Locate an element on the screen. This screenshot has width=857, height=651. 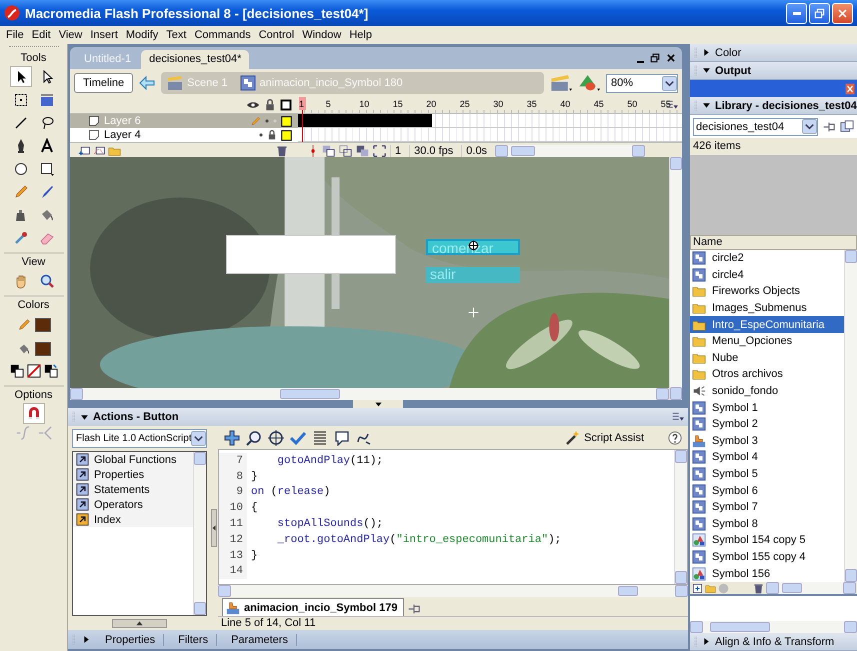
panel-tab: Parameters is located at coordinates (260, 640).